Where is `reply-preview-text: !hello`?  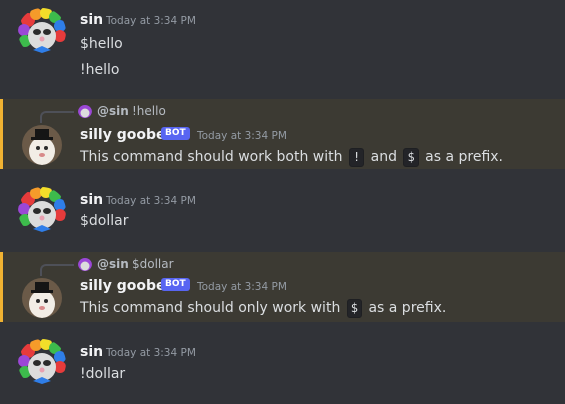
reply-preview-text: !hello is located at coordinates (149, 111).